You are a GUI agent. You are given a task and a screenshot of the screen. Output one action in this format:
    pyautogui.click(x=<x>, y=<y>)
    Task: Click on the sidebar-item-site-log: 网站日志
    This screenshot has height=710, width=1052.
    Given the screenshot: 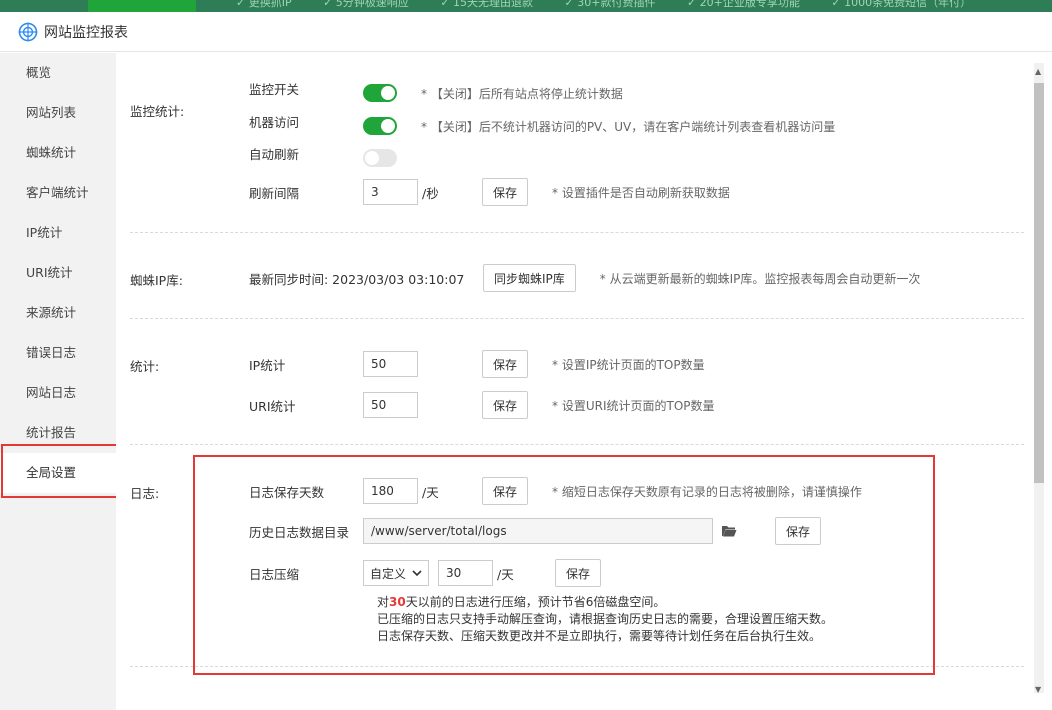 What is the action you would take?
    pyautogui.click(x=58, y=393)
    